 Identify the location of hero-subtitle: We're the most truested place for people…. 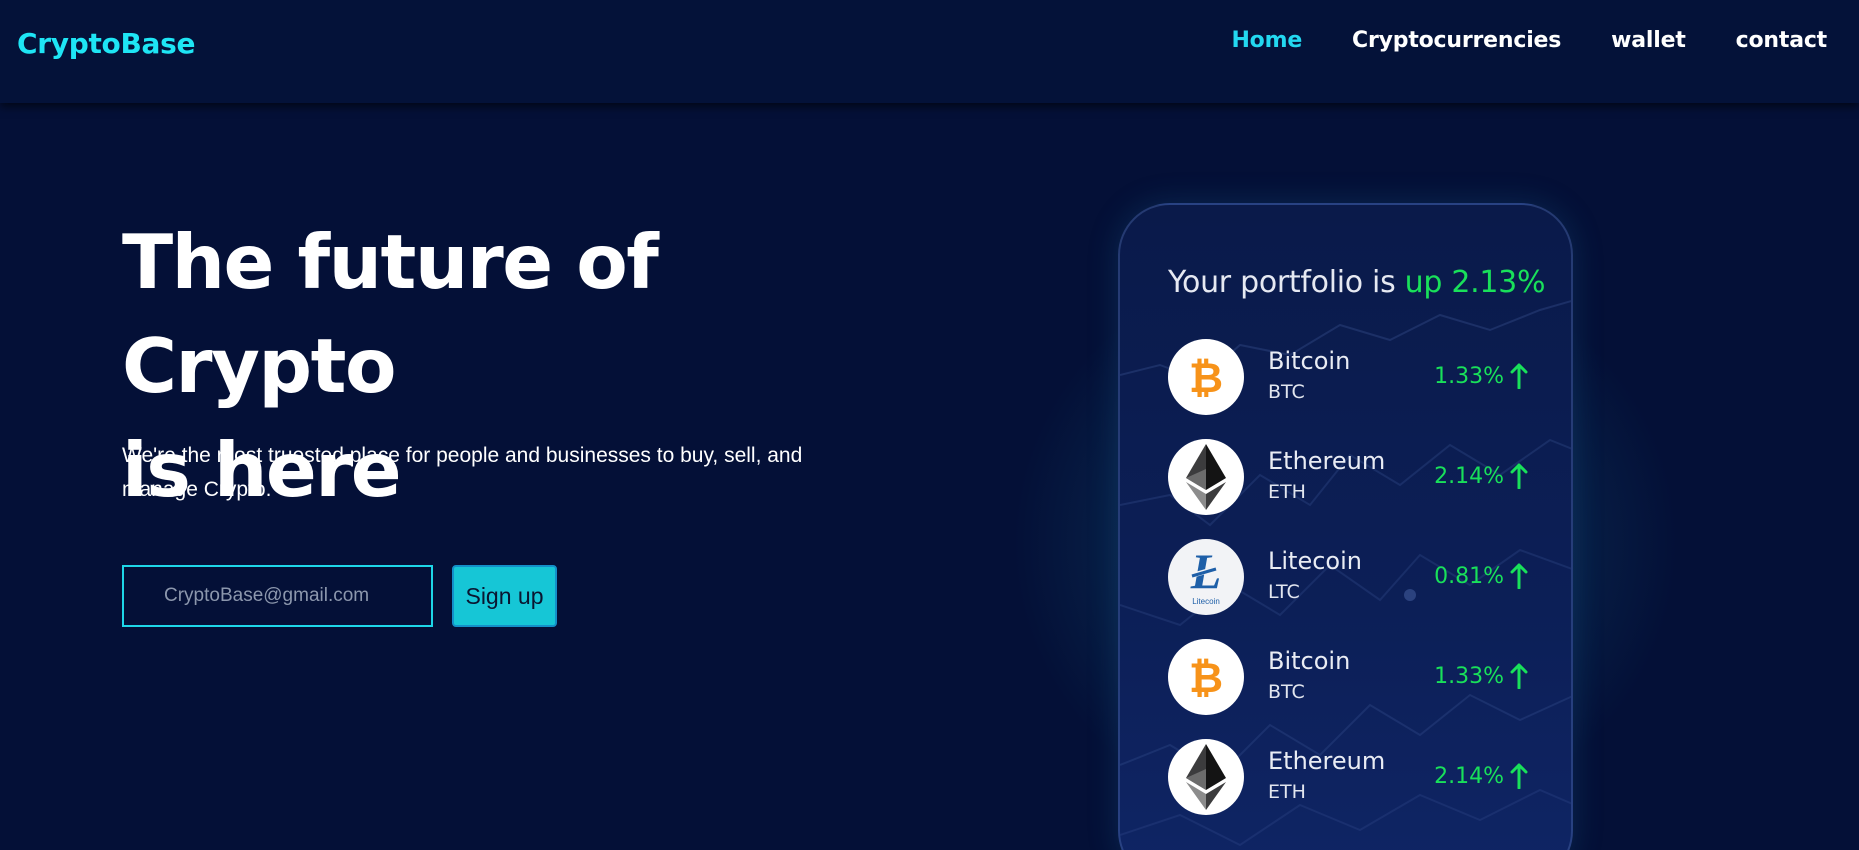
(462, 472).